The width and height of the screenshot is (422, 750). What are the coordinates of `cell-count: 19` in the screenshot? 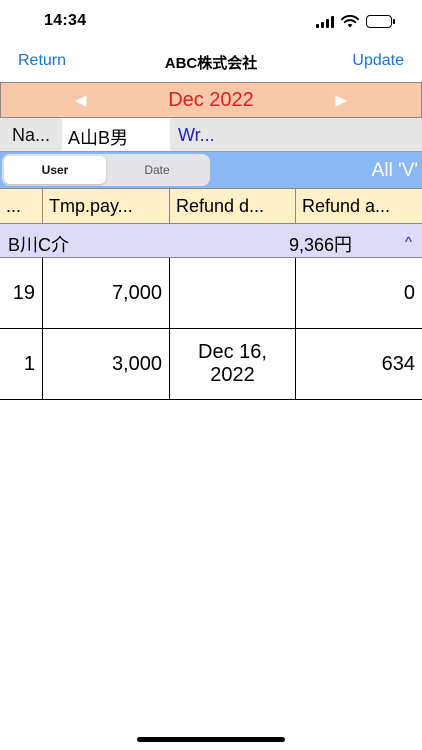 It's located at (21, 293).